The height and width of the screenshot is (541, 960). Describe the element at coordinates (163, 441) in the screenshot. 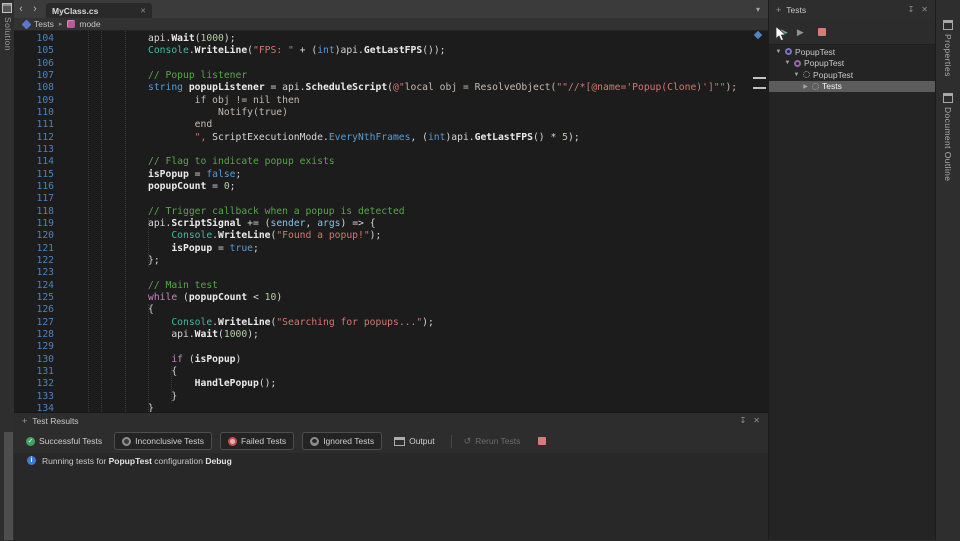

I see `filter-button-inconclusive: Inconclusive Tests` at that location.